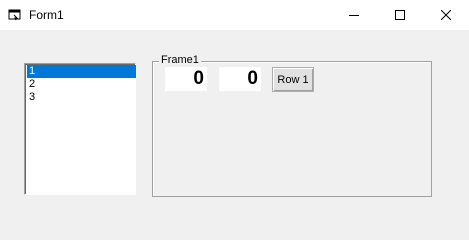 The image size is (469, 240). What do you see at coordinates (81, 71) in the screenshot?
I see `list-item: 1` at bounding box center [81, 71].